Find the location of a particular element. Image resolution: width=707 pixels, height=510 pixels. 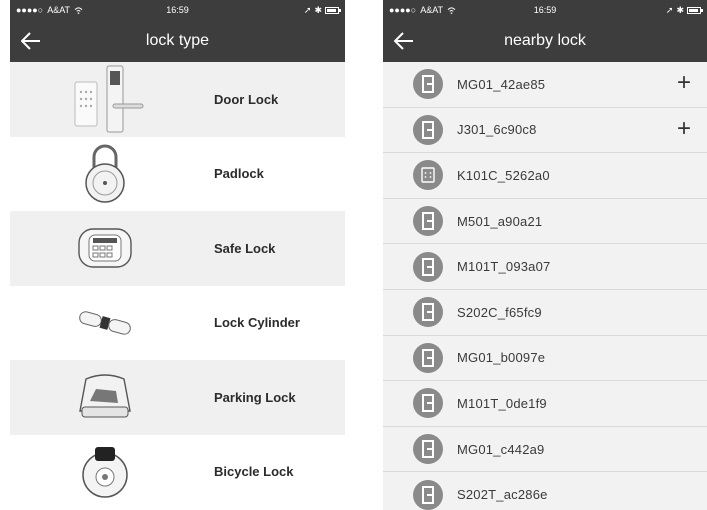

lock-type-label: Parking Lock is located at coordinates (255, 397).